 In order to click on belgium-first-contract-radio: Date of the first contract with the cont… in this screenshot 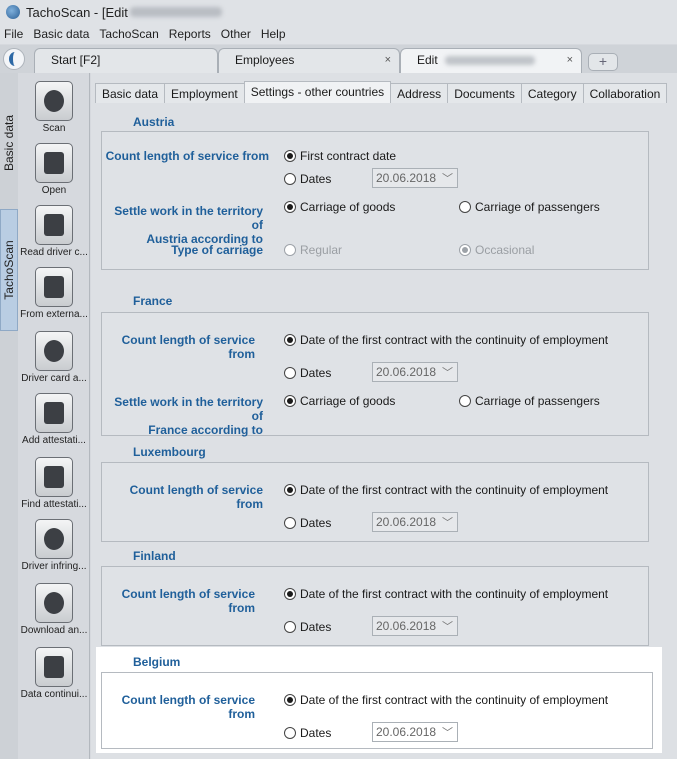, I will do `click(446, 700)`.